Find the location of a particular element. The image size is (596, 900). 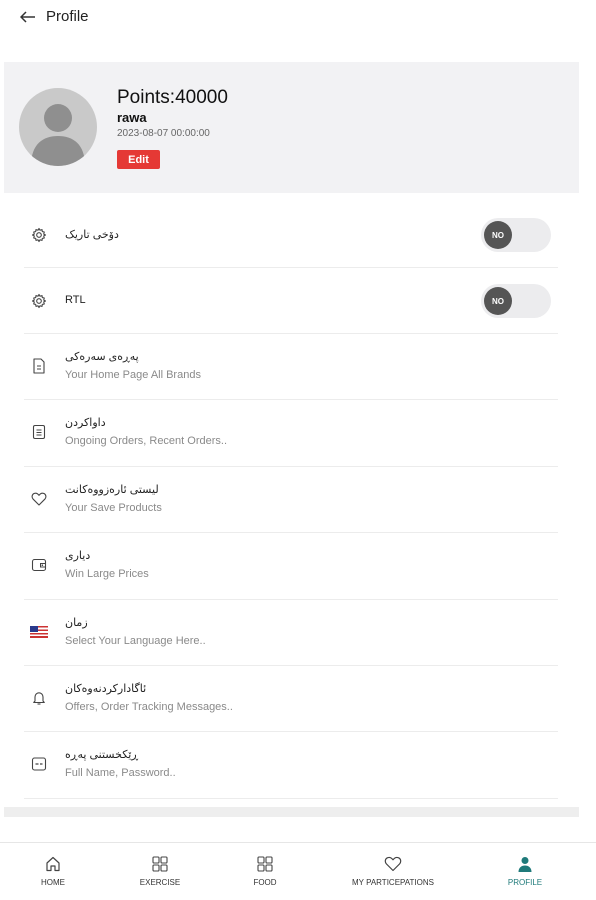

document-icon is located at coordinates (39, 366).